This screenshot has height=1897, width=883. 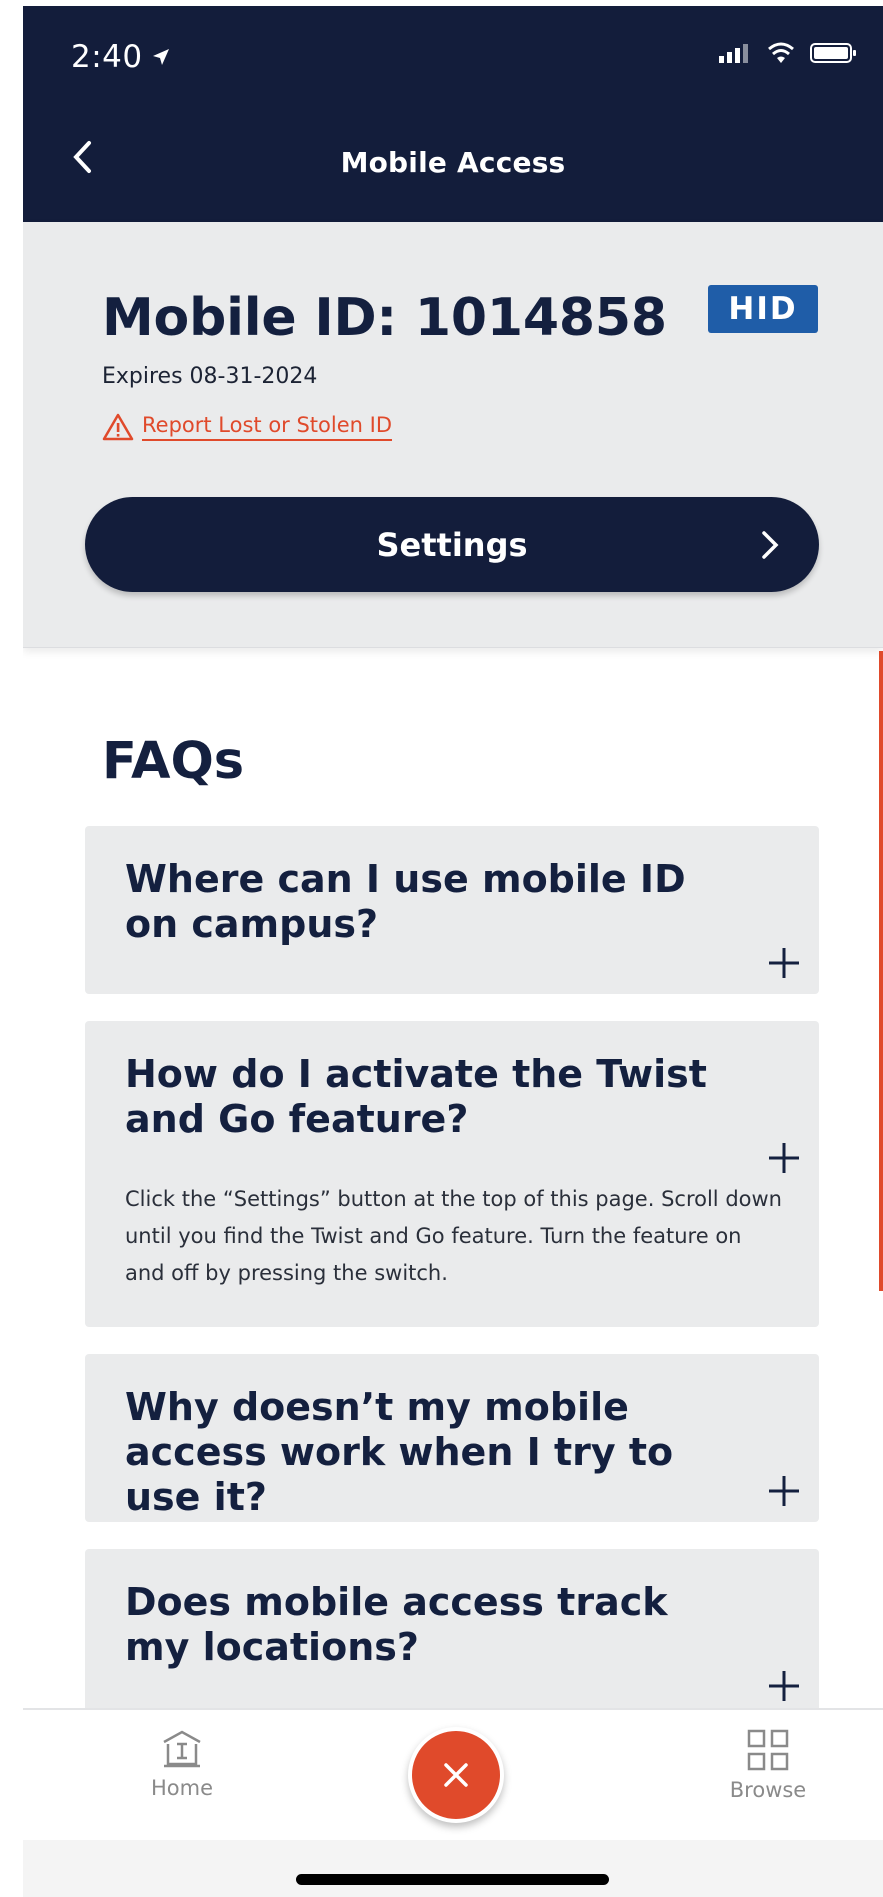 I want to click on report-link-label: Report Lost or Stolen ID, so click(x=267, y=427).